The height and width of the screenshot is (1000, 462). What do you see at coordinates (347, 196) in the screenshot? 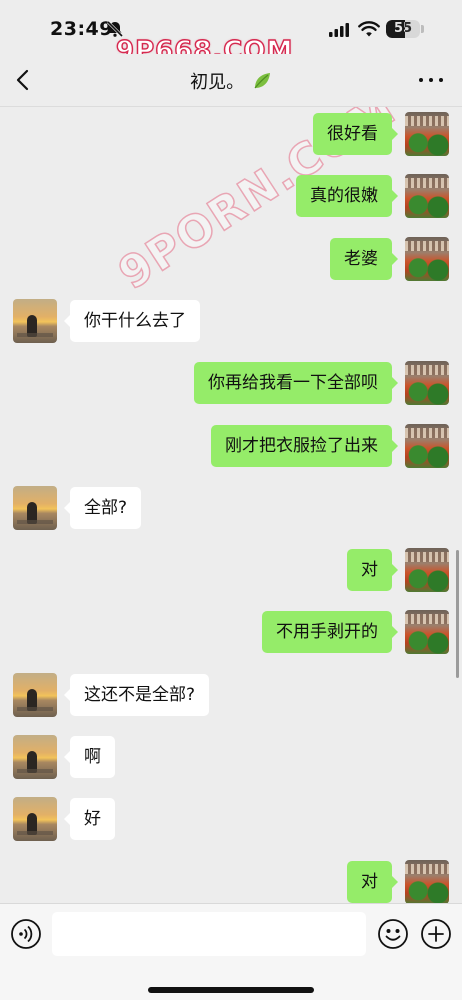
I see `message-bubble: 真的很嫩` at bounding box center [347, 196].